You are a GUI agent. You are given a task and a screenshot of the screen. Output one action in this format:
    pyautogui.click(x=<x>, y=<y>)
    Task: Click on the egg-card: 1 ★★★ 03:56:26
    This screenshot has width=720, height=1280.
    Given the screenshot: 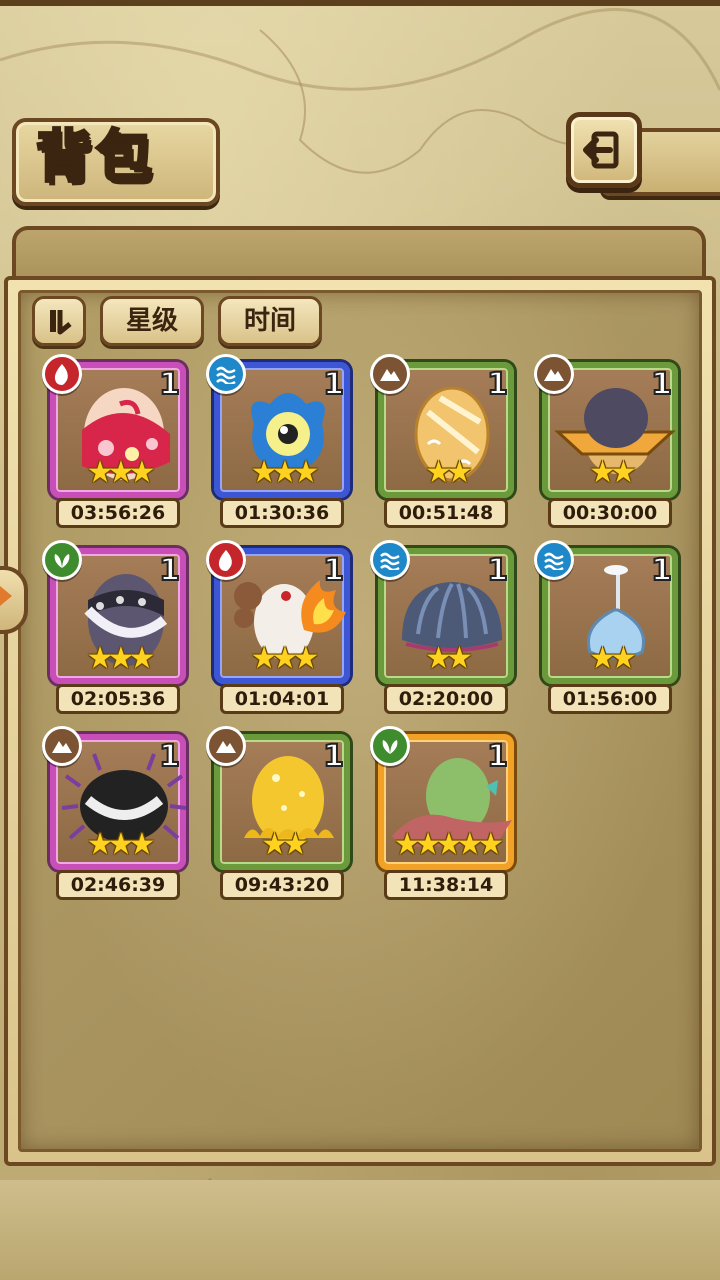 What is the action you would take?
    pyautogui.click(x=114, y=441)
    